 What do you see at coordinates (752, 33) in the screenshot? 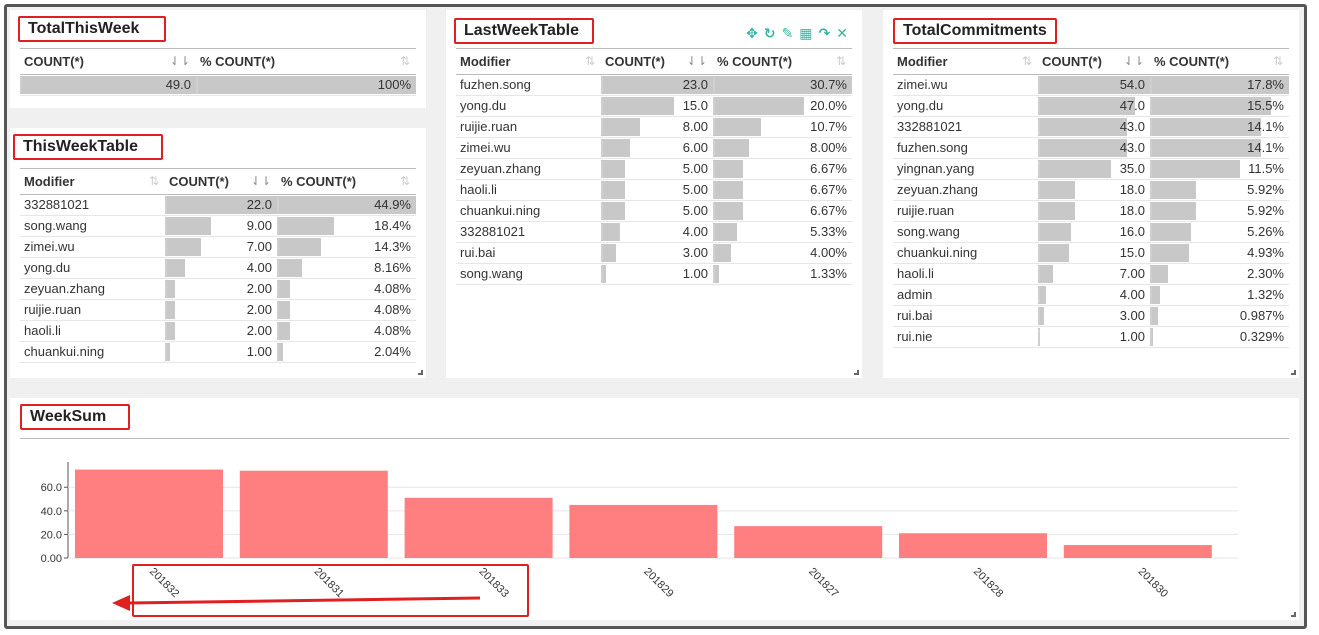
I see `move-icon: ✥` at bounding box center [752, 33].